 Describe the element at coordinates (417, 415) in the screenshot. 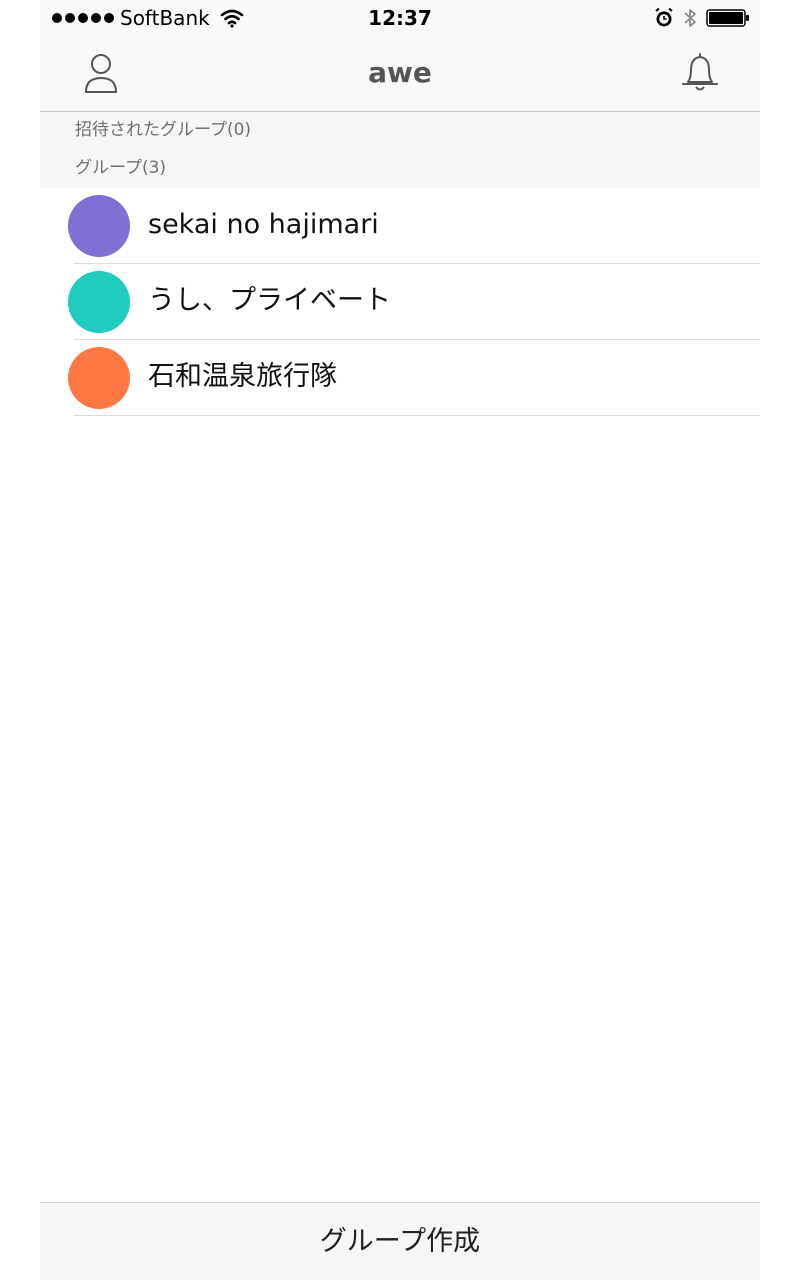

I see `row-divider` at that location.